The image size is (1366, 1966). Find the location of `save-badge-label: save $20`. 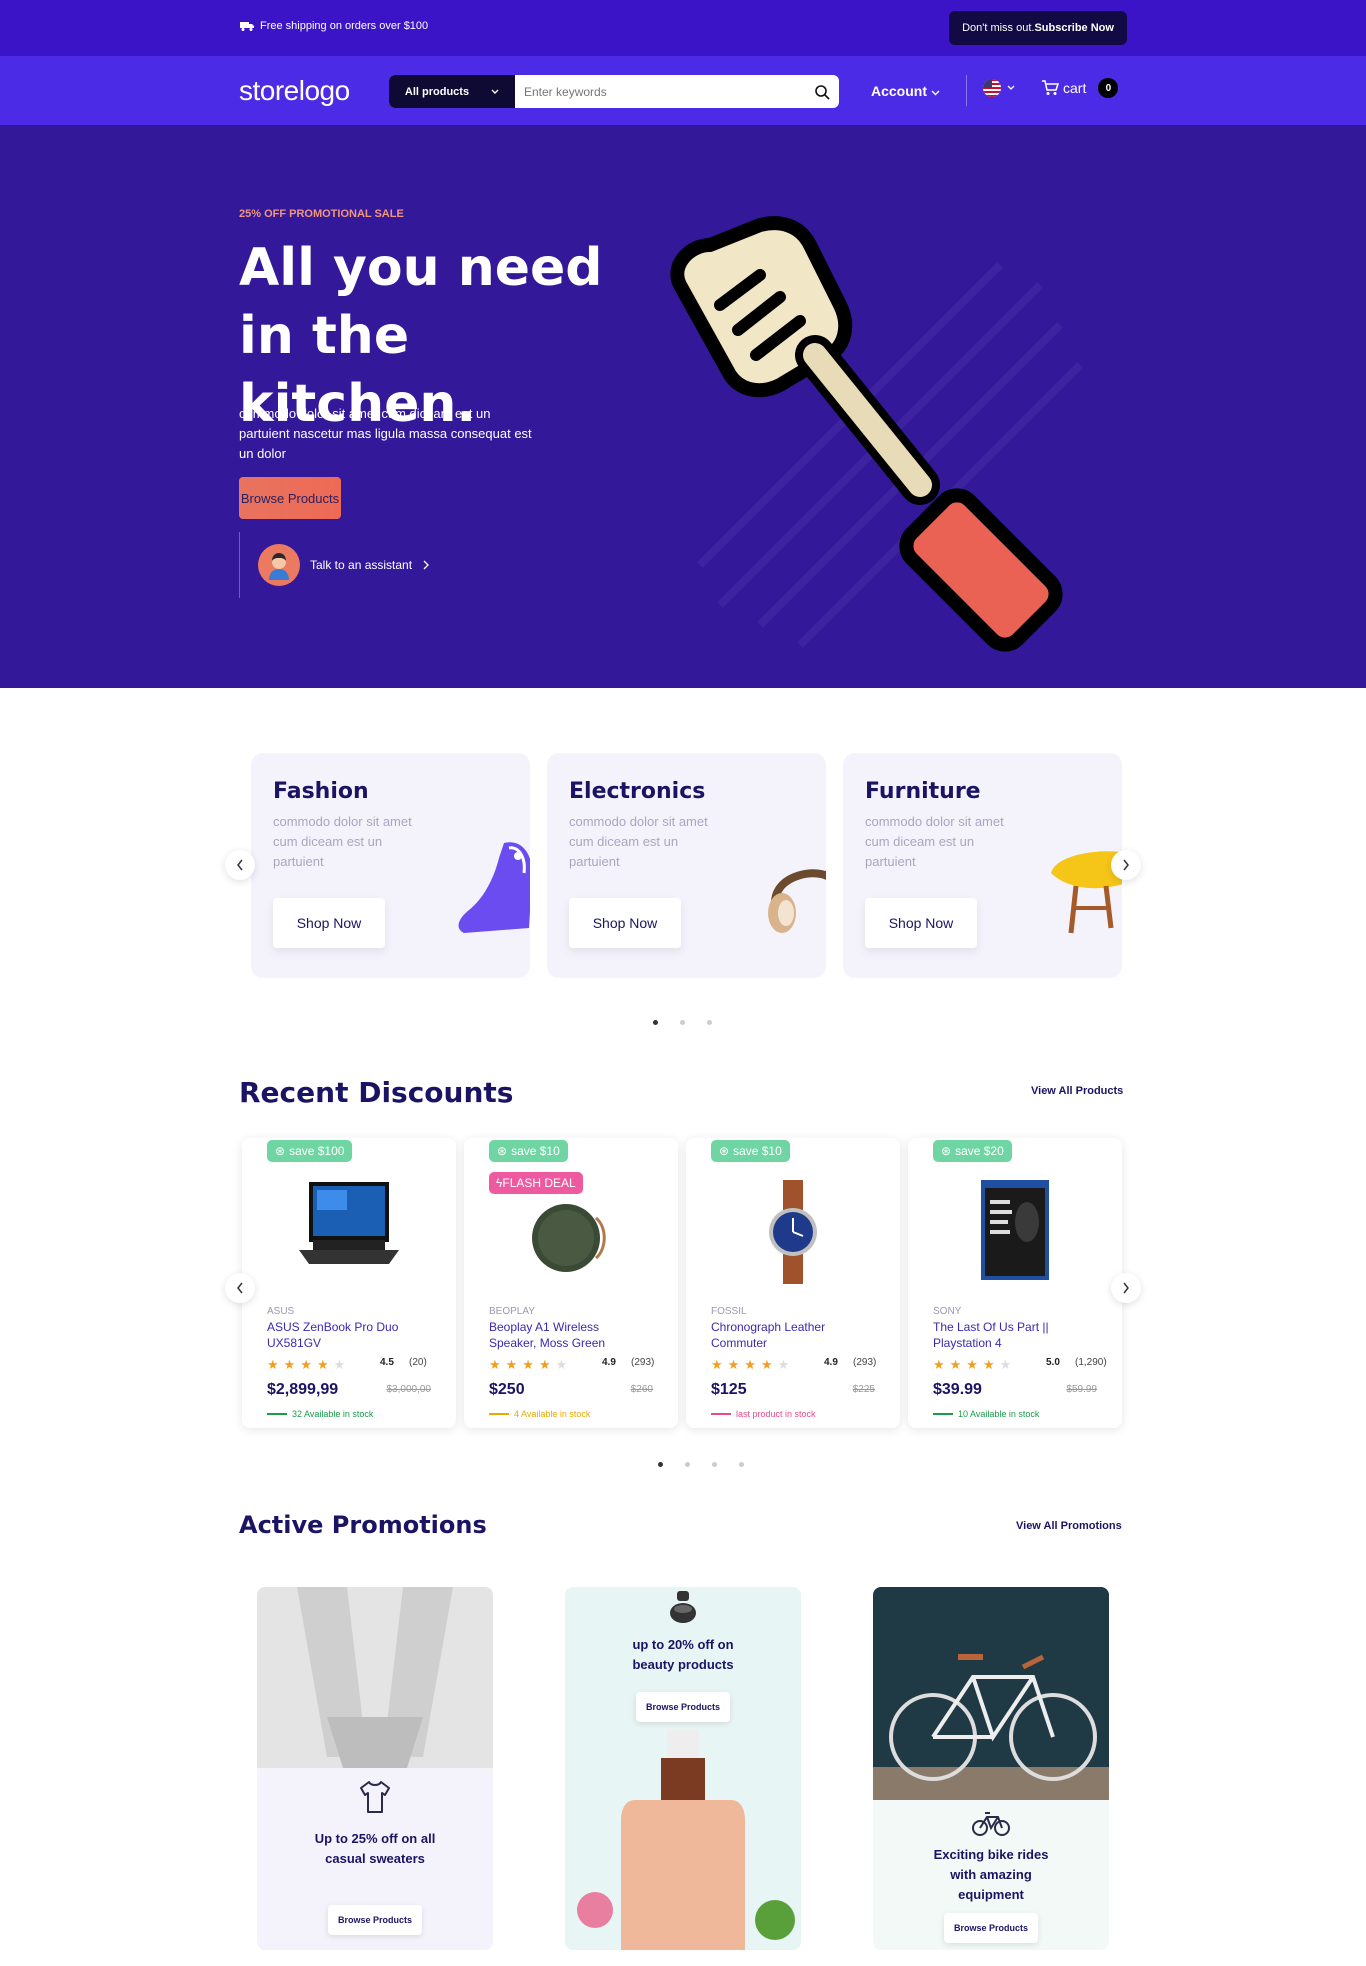

save-badge-label: save $20 is located at coordinates (979, 1151).